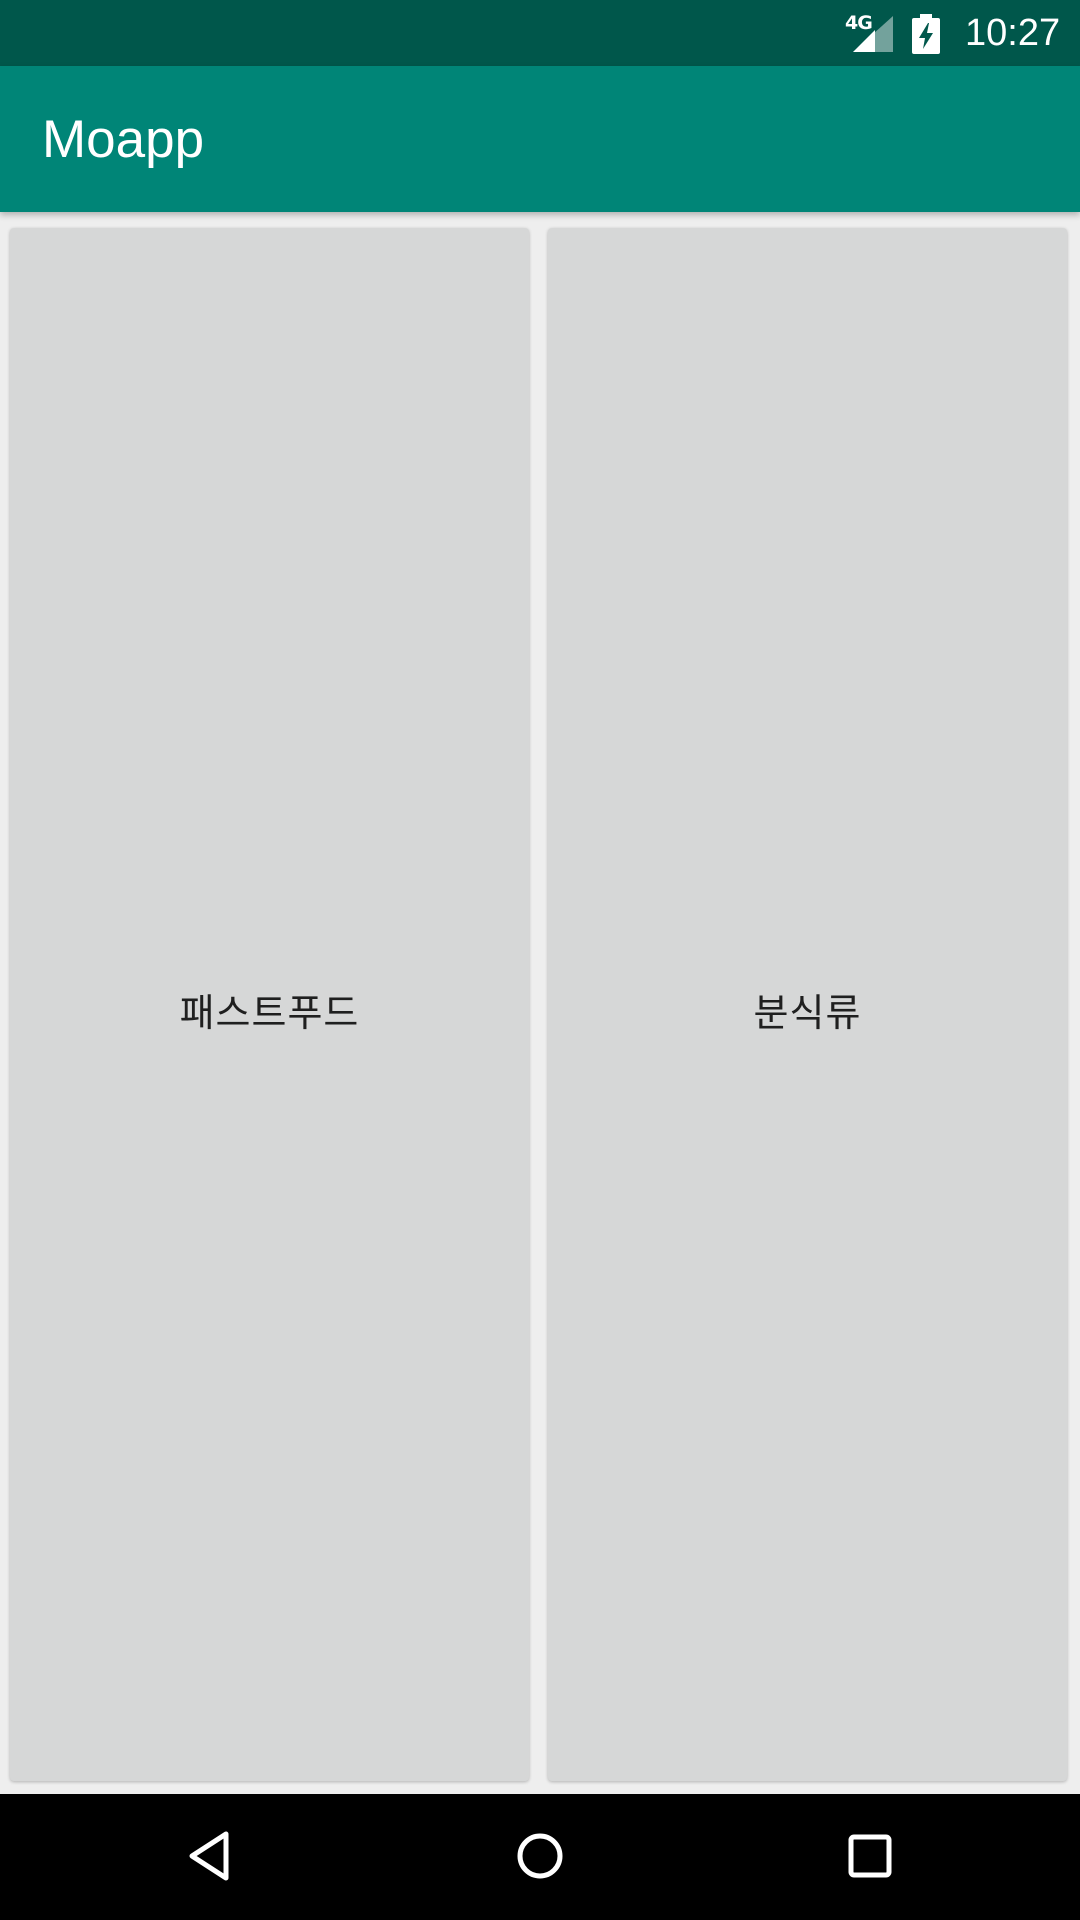 The height and width of the screenshot is (1920, 1080). Describe the element at coordinates (926, 34) in the screenshot. I see `battery-charging-icon` at that location.